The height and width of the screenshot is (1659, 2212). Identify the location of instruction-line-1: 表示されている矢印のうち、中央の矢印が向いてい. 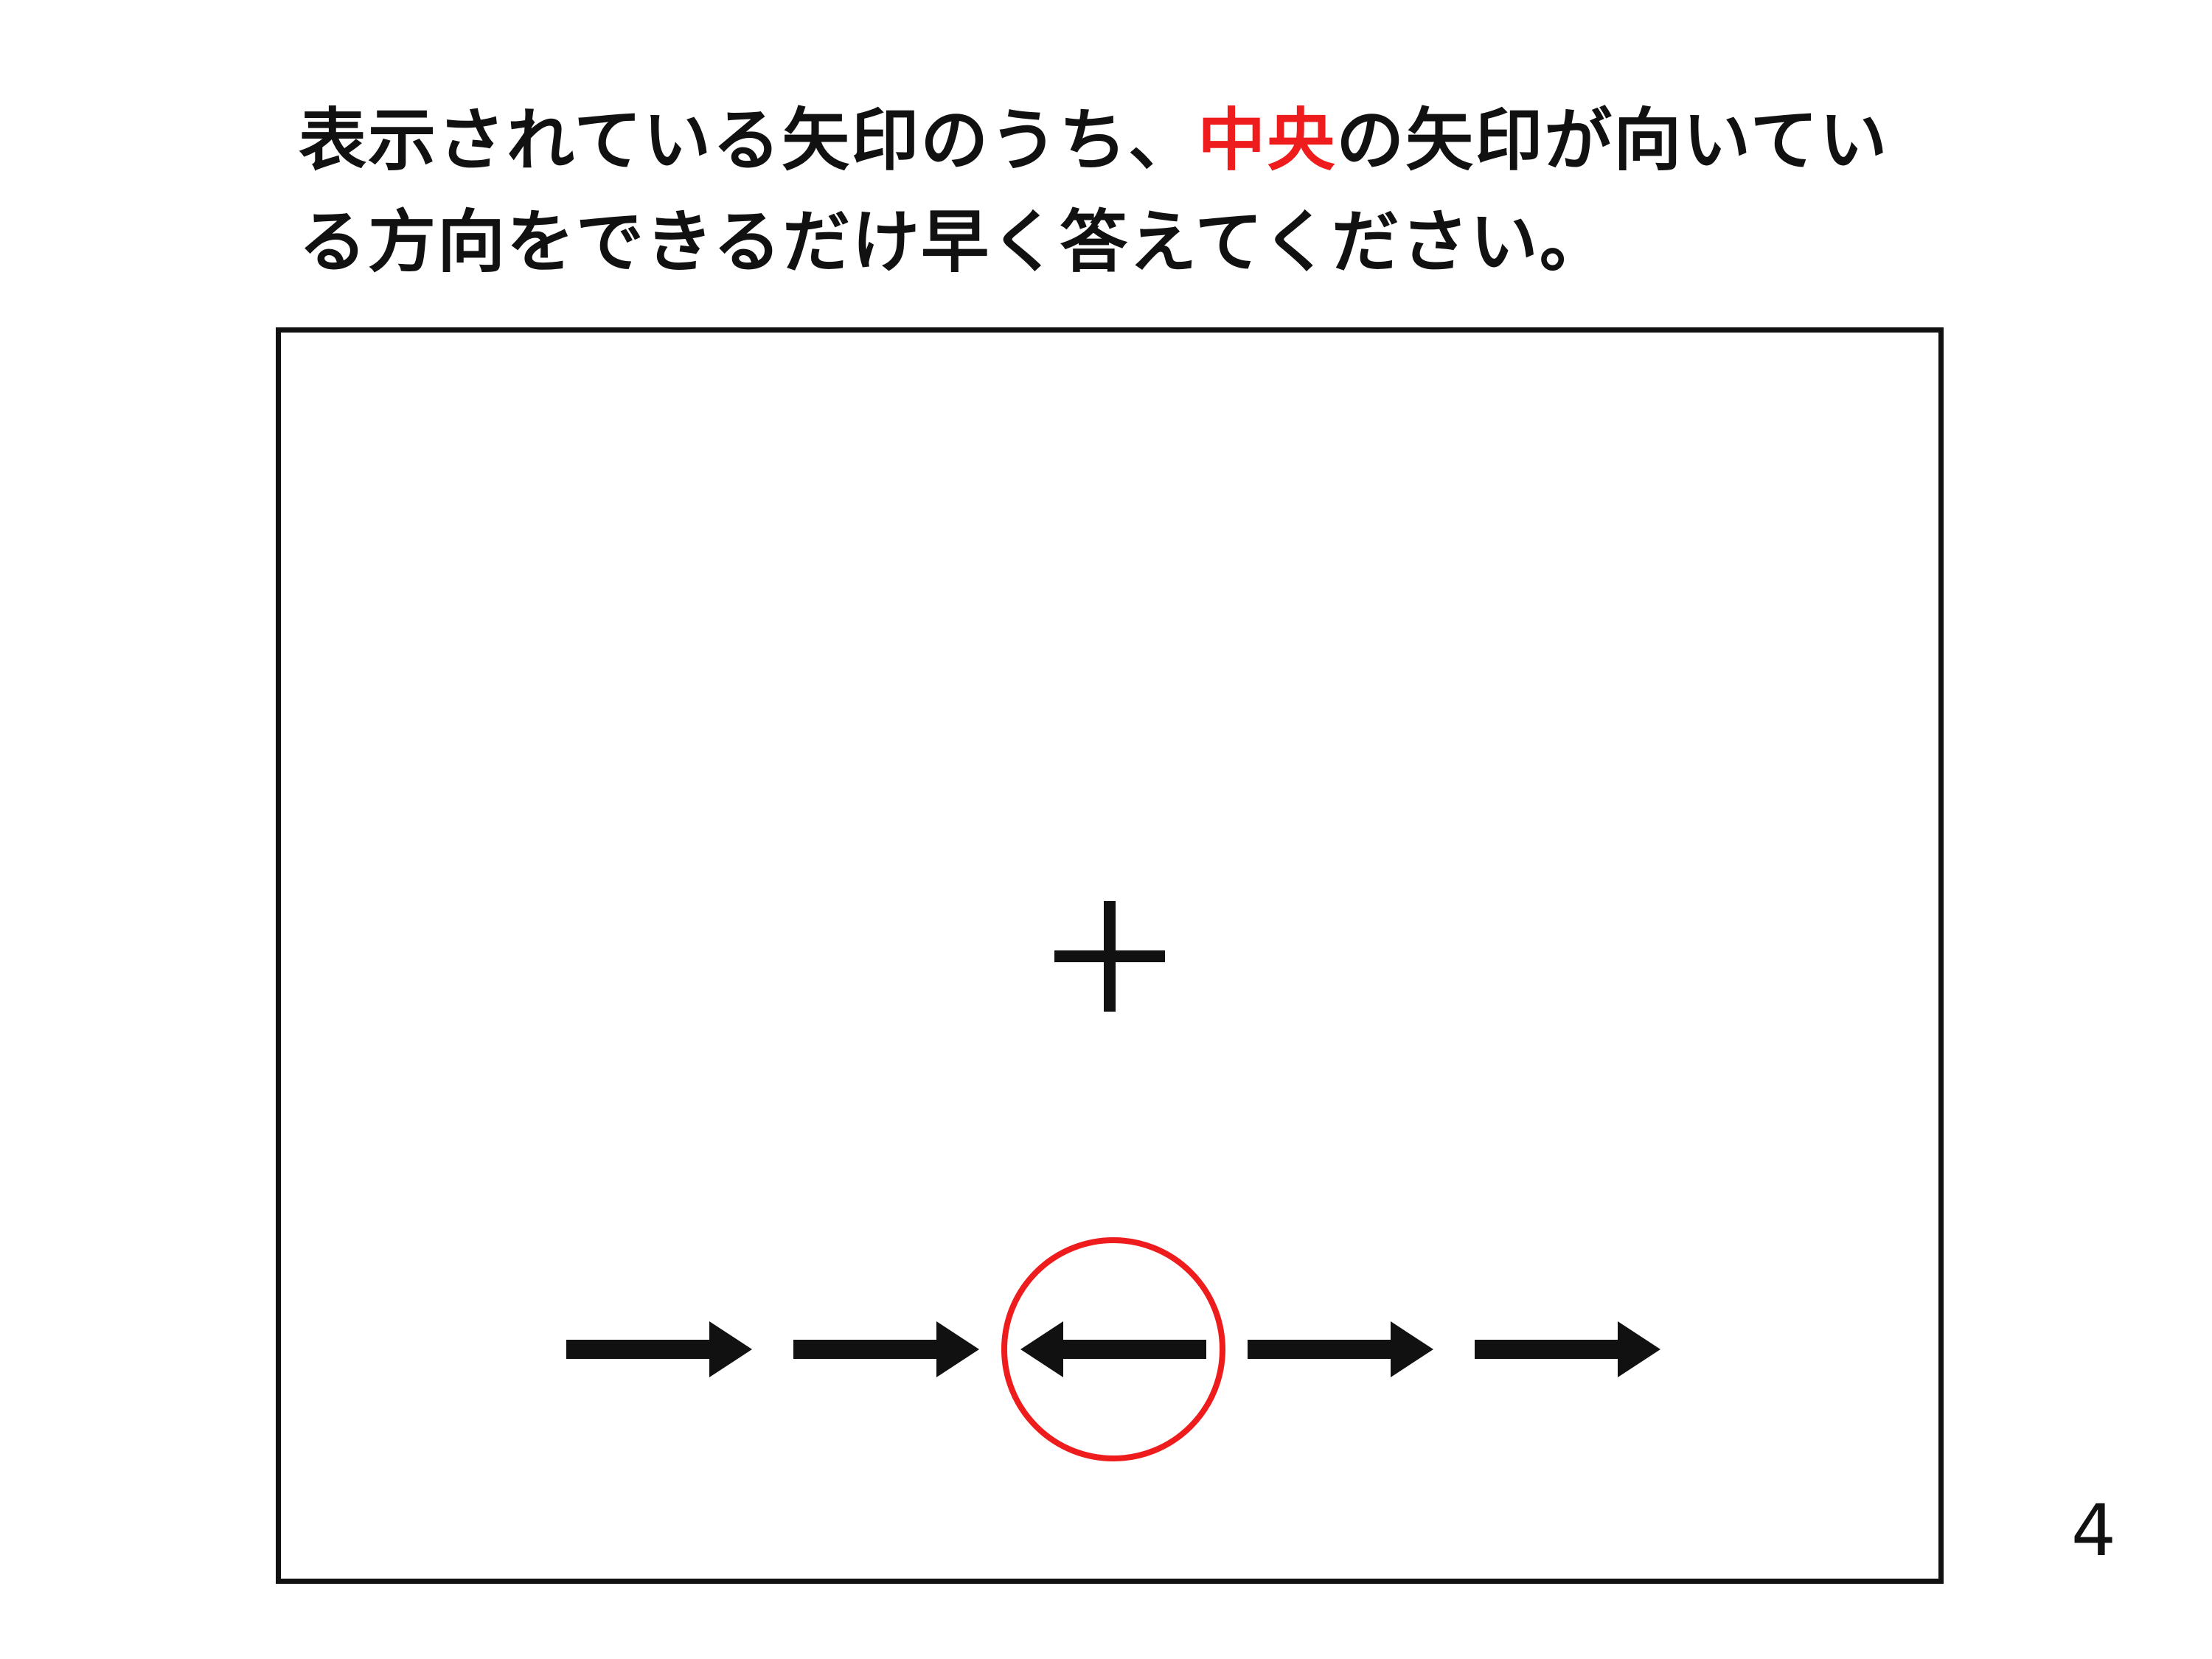
(1110, 141).